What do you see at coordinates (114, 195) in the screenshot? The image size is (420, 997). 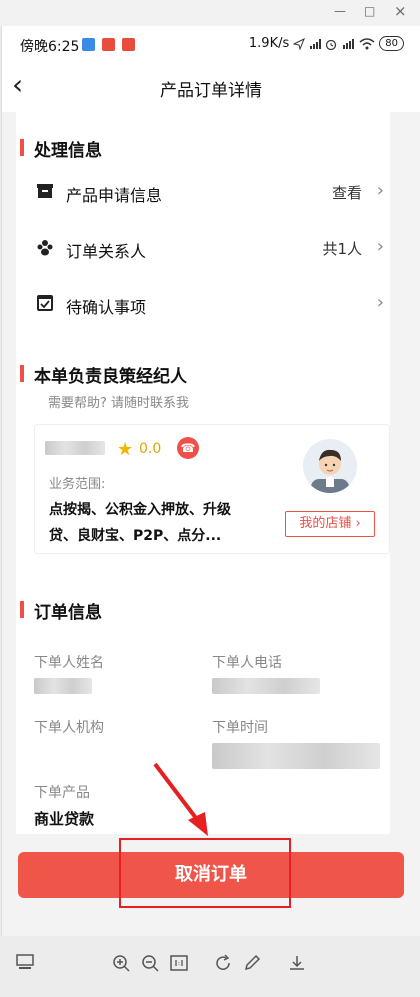 I see `row-label: 产品申请信息` at bounding box center [114, 195].